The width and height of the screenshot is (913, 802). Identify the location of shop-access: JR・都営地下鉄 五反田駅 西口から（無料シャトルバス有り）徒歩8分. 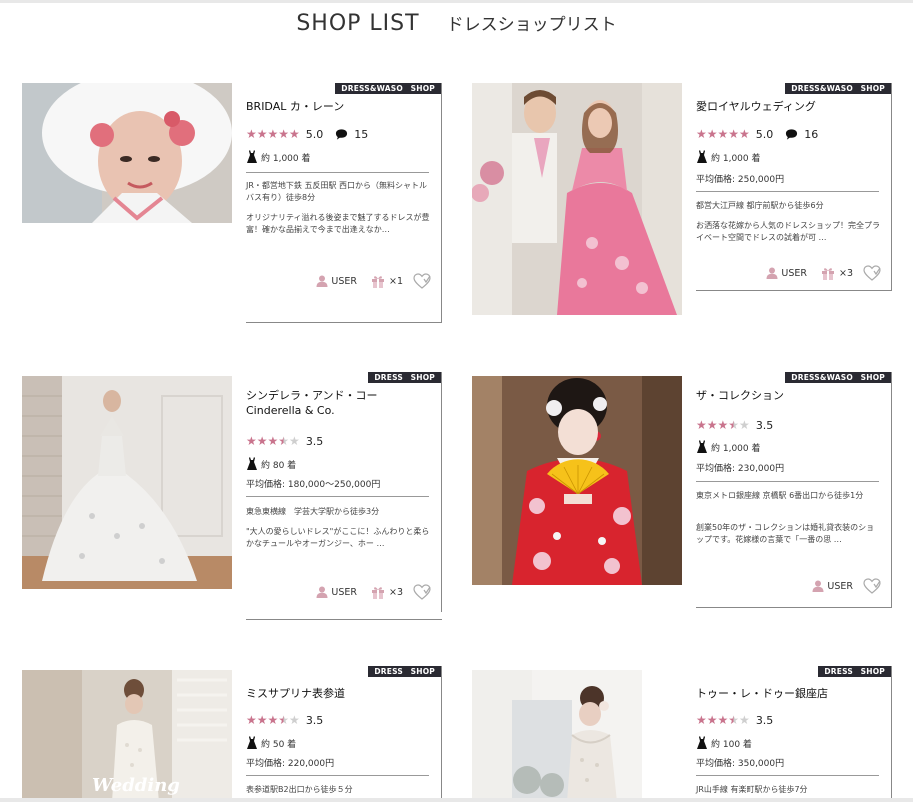
(337, 191).